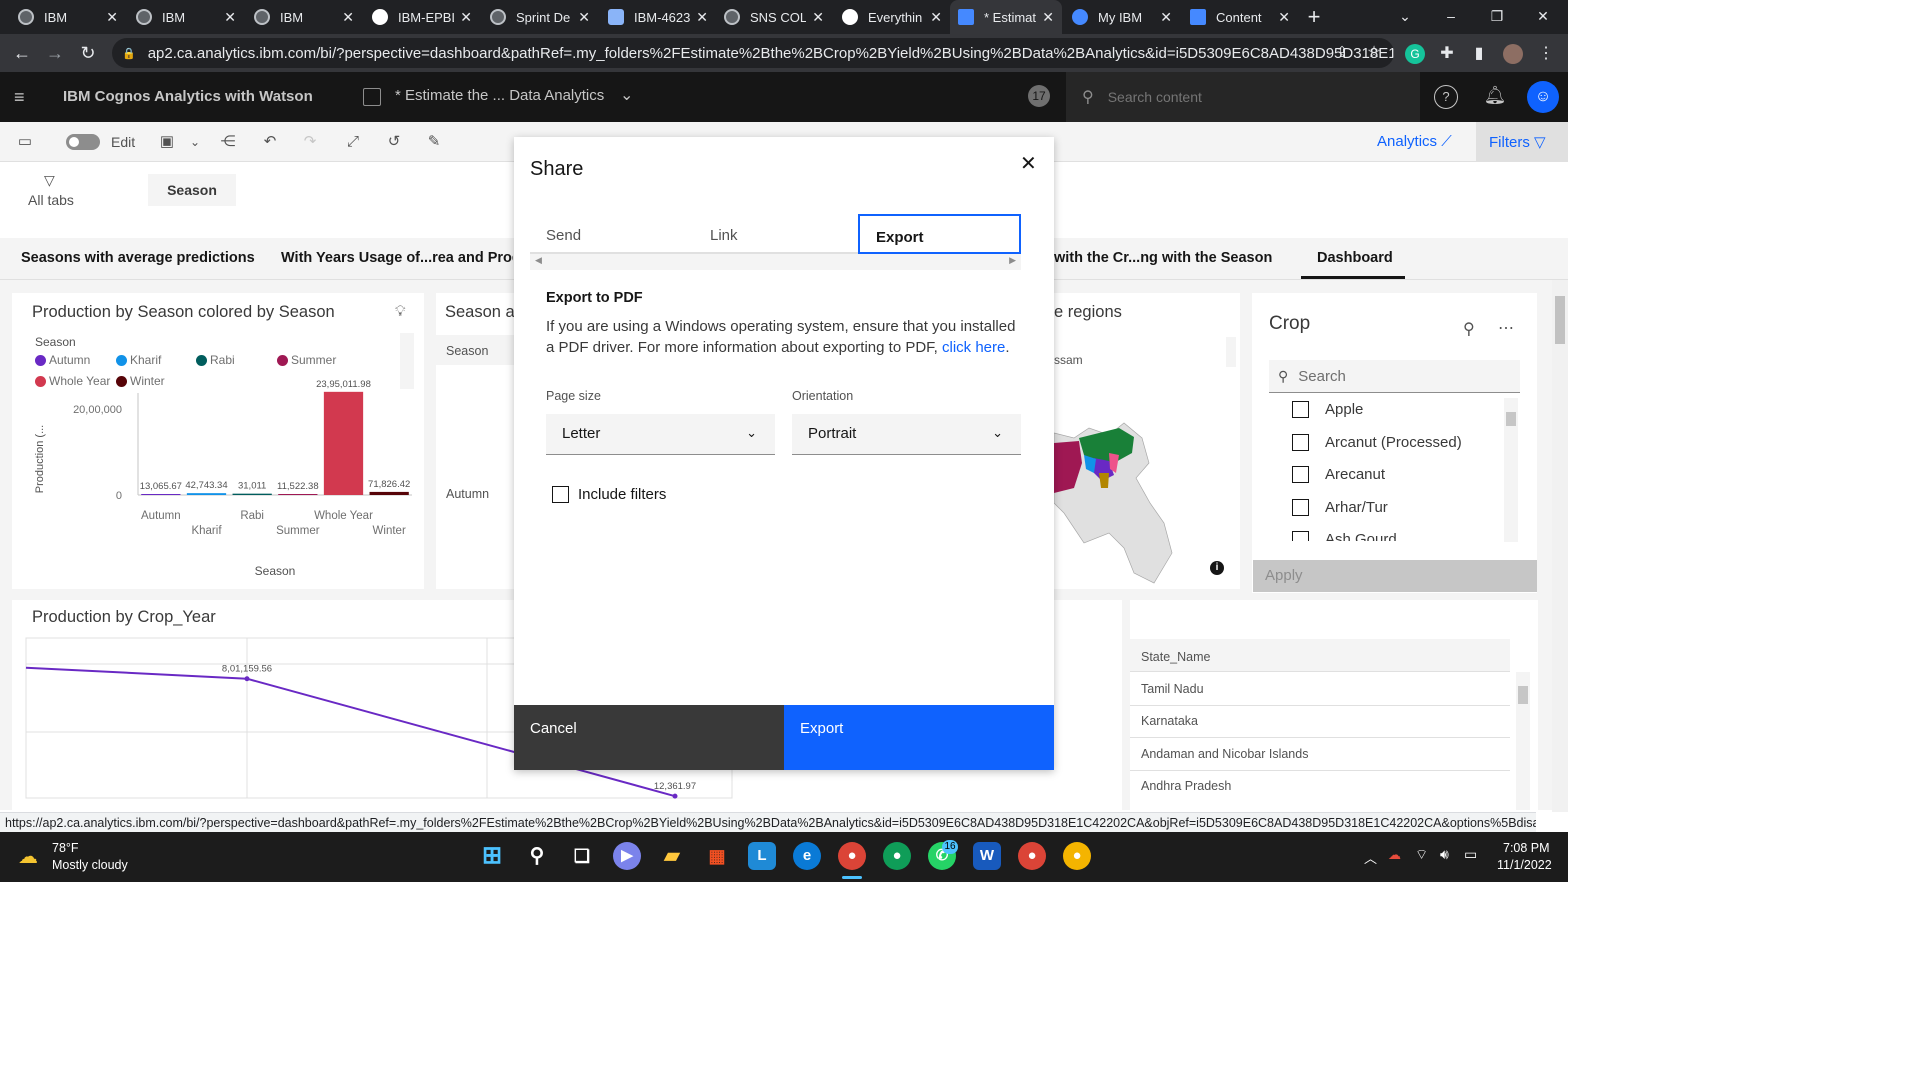 Image resolution: width=1920 pixels, height=1080 pixels. I want to click on task-view-icon: ❏, so click(582, 856).